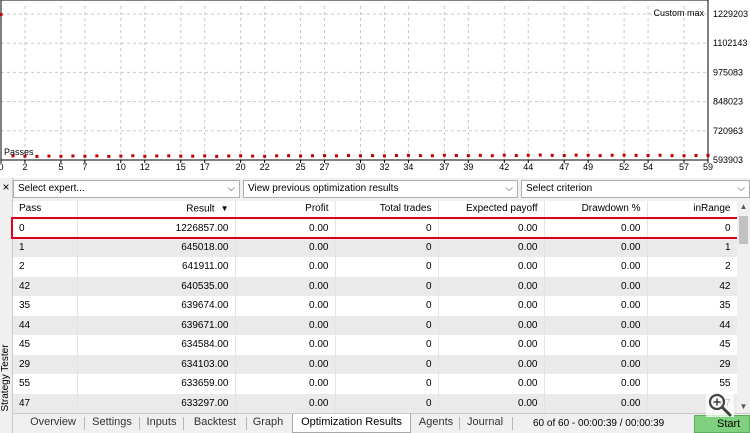 The width and height of the screenshot is (750, 433). I want to click on cell-result: 645018.00, so click(156, 247).